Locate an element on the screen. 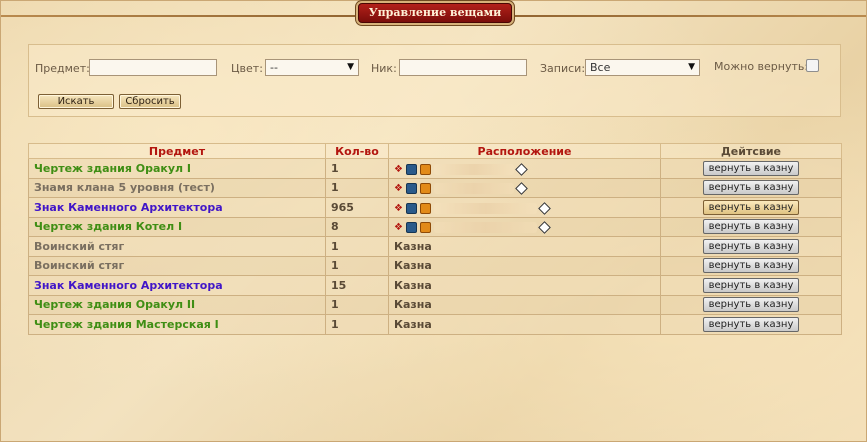 The height and width of the screenshot is (442, 867). nick-filter-label: Ник: is located at coordinates (384, 68).